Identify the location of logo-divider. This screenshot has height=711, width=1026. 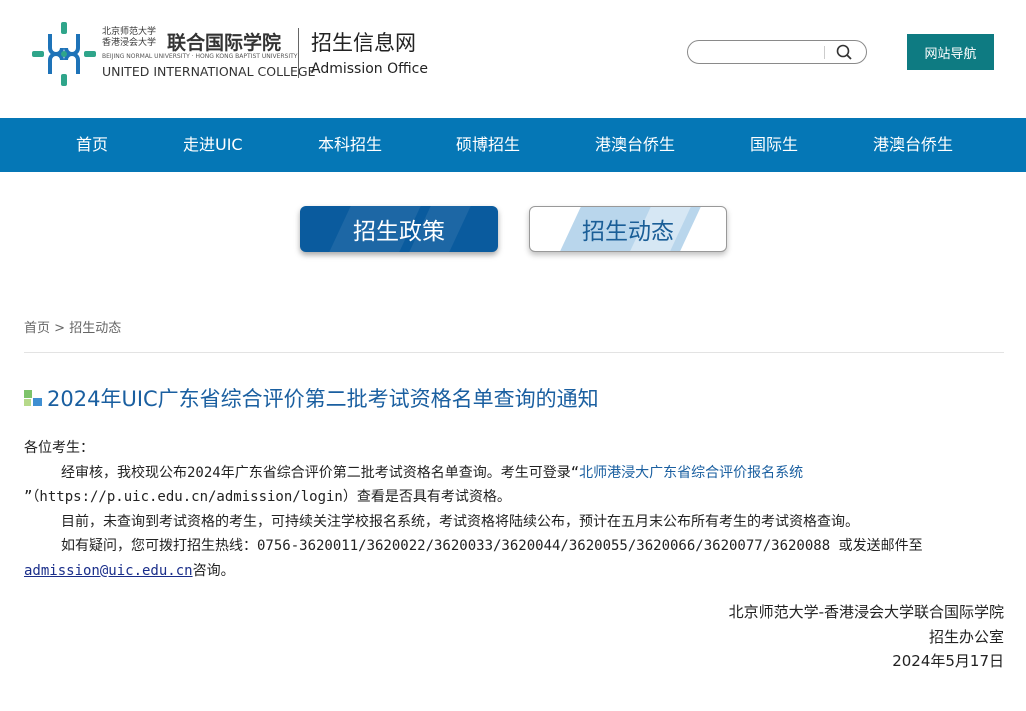
(298, 53).